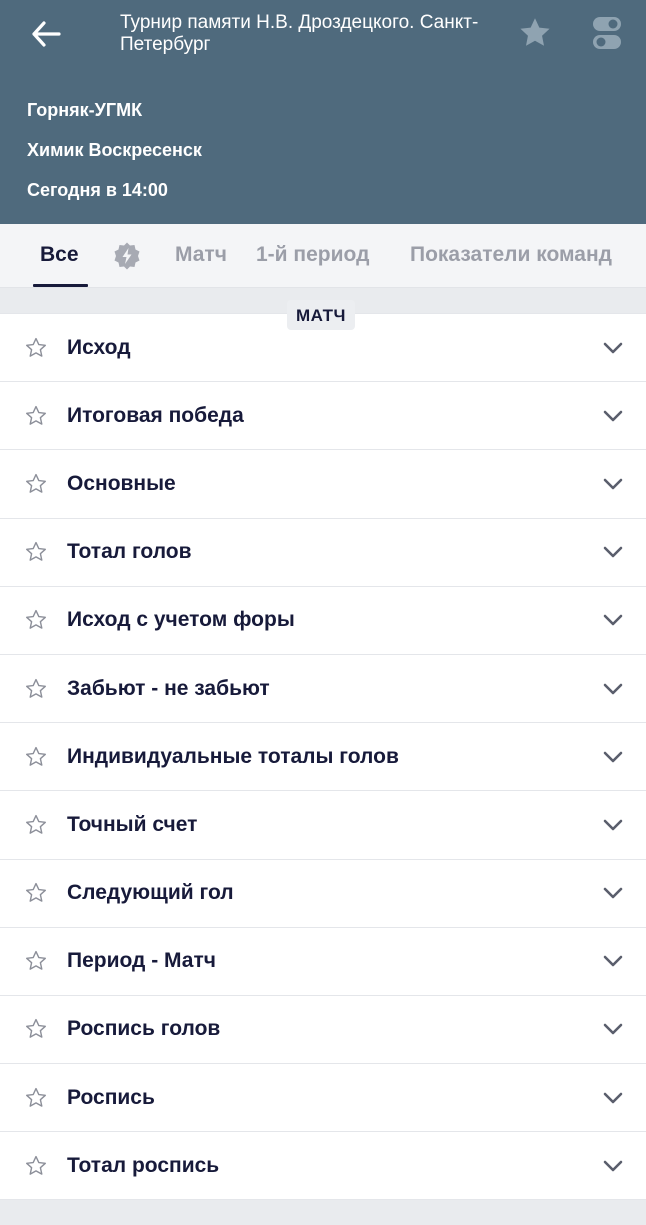 Image resolution: width=646 pixels, height=1225 pixels. I want to click on market-label: Тотал голов, so click(129, 552).